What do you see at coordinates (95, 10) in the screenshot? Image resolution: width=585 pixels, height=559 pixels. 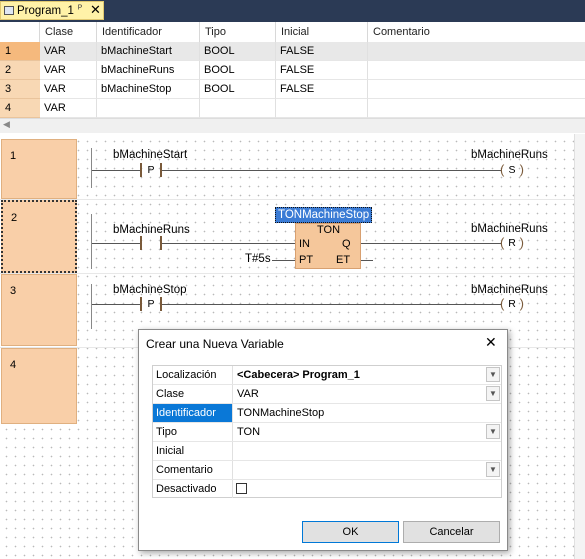 I see `close-tab-icon: ✕` at bounding box center [95, 10].